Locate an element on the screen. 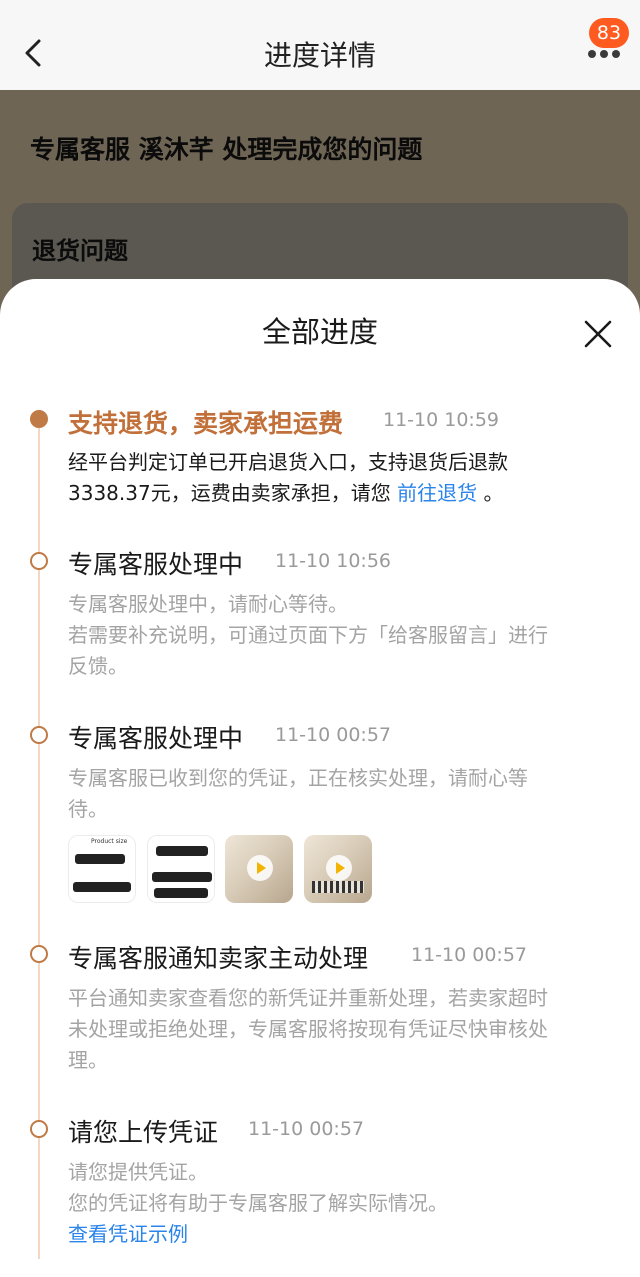 The height and width of the screenshot is (1277, 640). evidence-thumbnails: Product size is located at coordinates (228, 869).